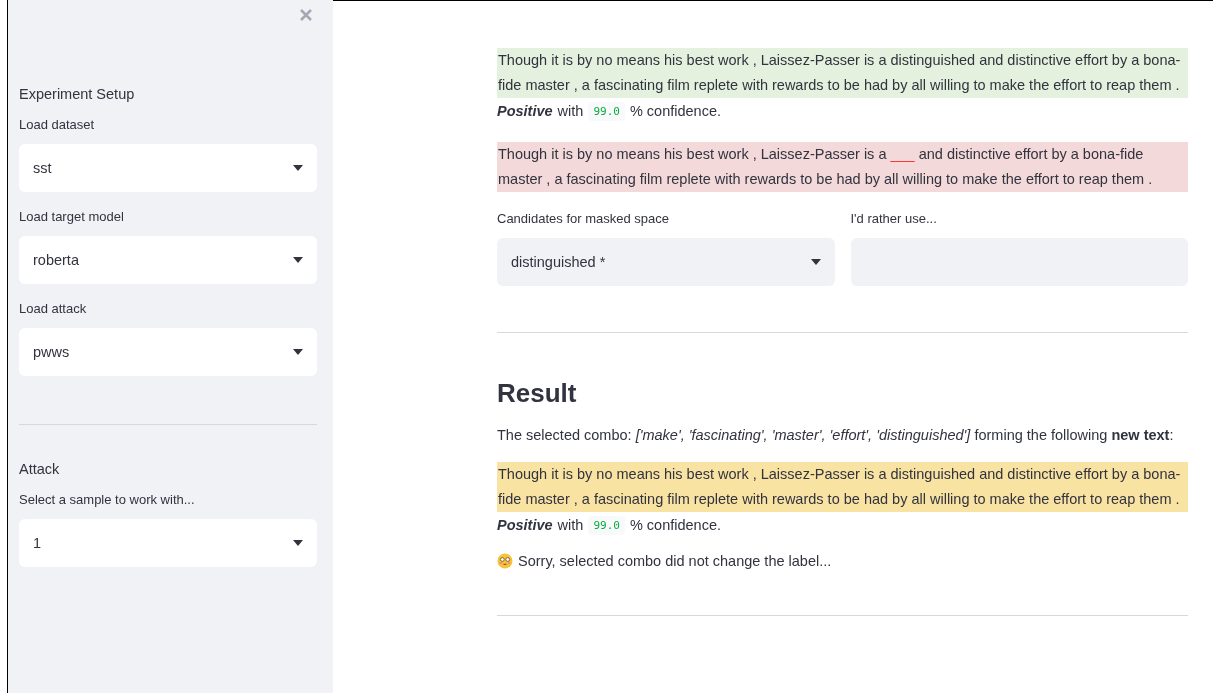 Image resolution: width=1213 pixels, height=693 pixels. I want to click on emoji-icon, so click(505, 561).